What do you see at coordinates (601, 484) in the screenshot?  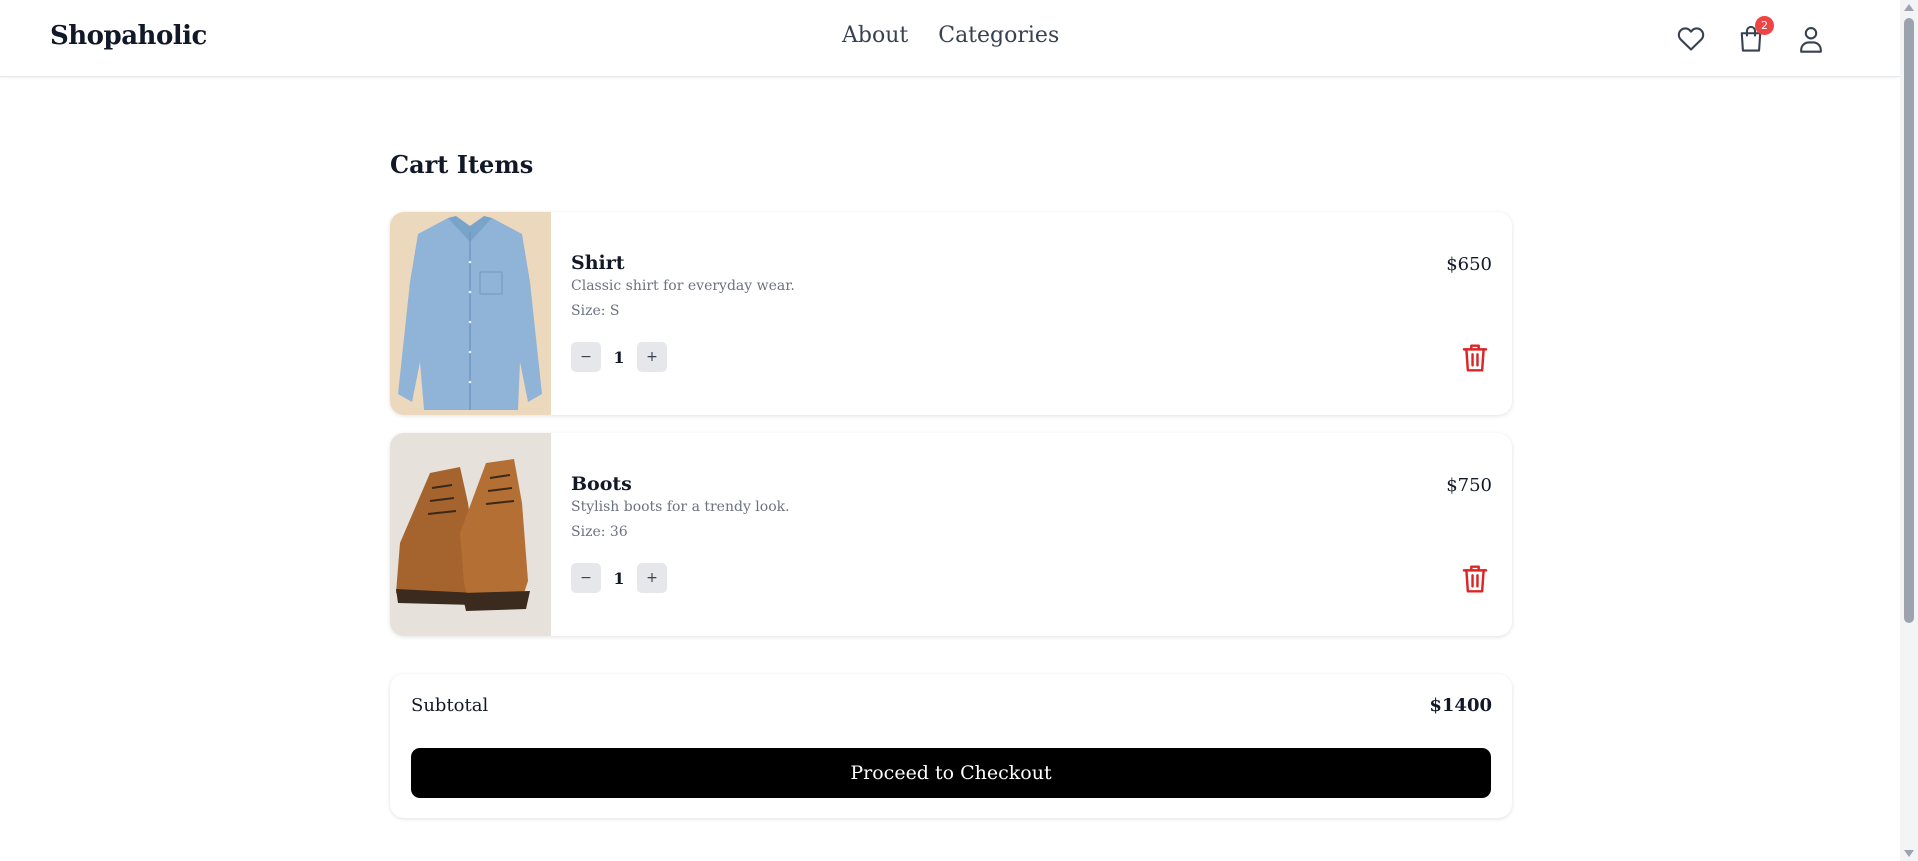 I see `item-name: Boots` at bounding box center [601, 484].